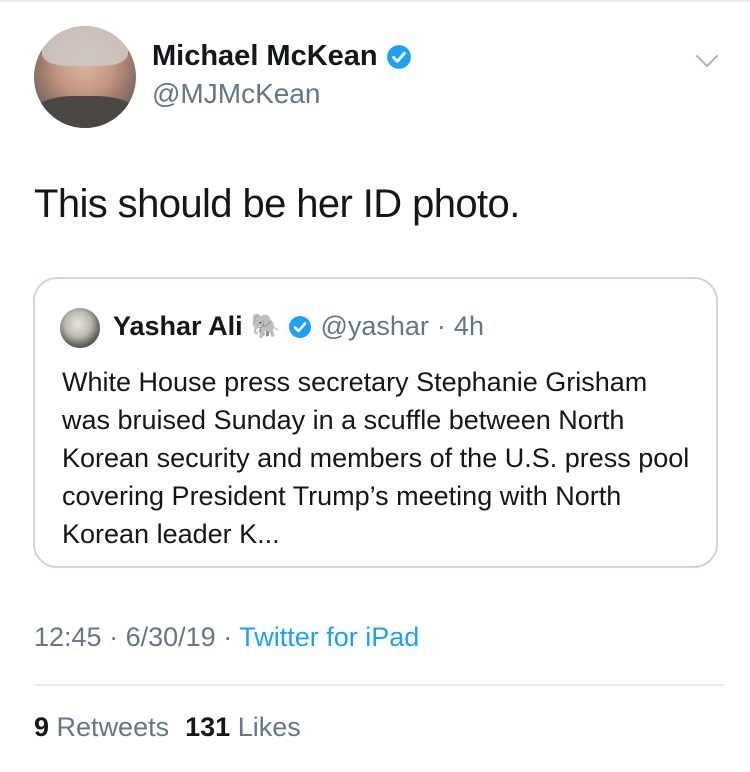 The image size is (750, 772). I want to click on tweet-stats: 9 Retweets 131 Likes, so click(167, 727).